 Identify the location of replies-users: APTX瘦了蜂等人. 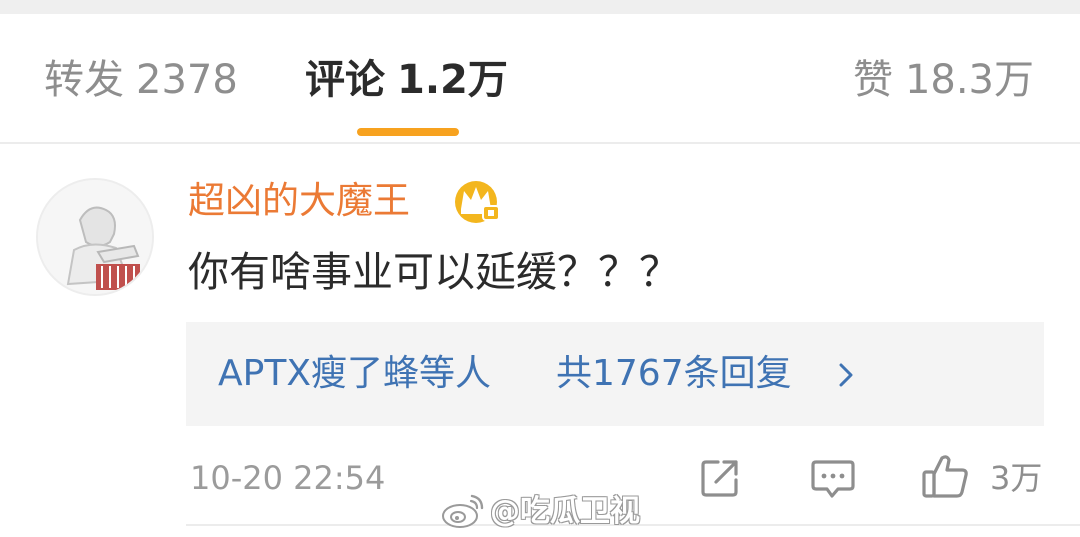
(354, 374).